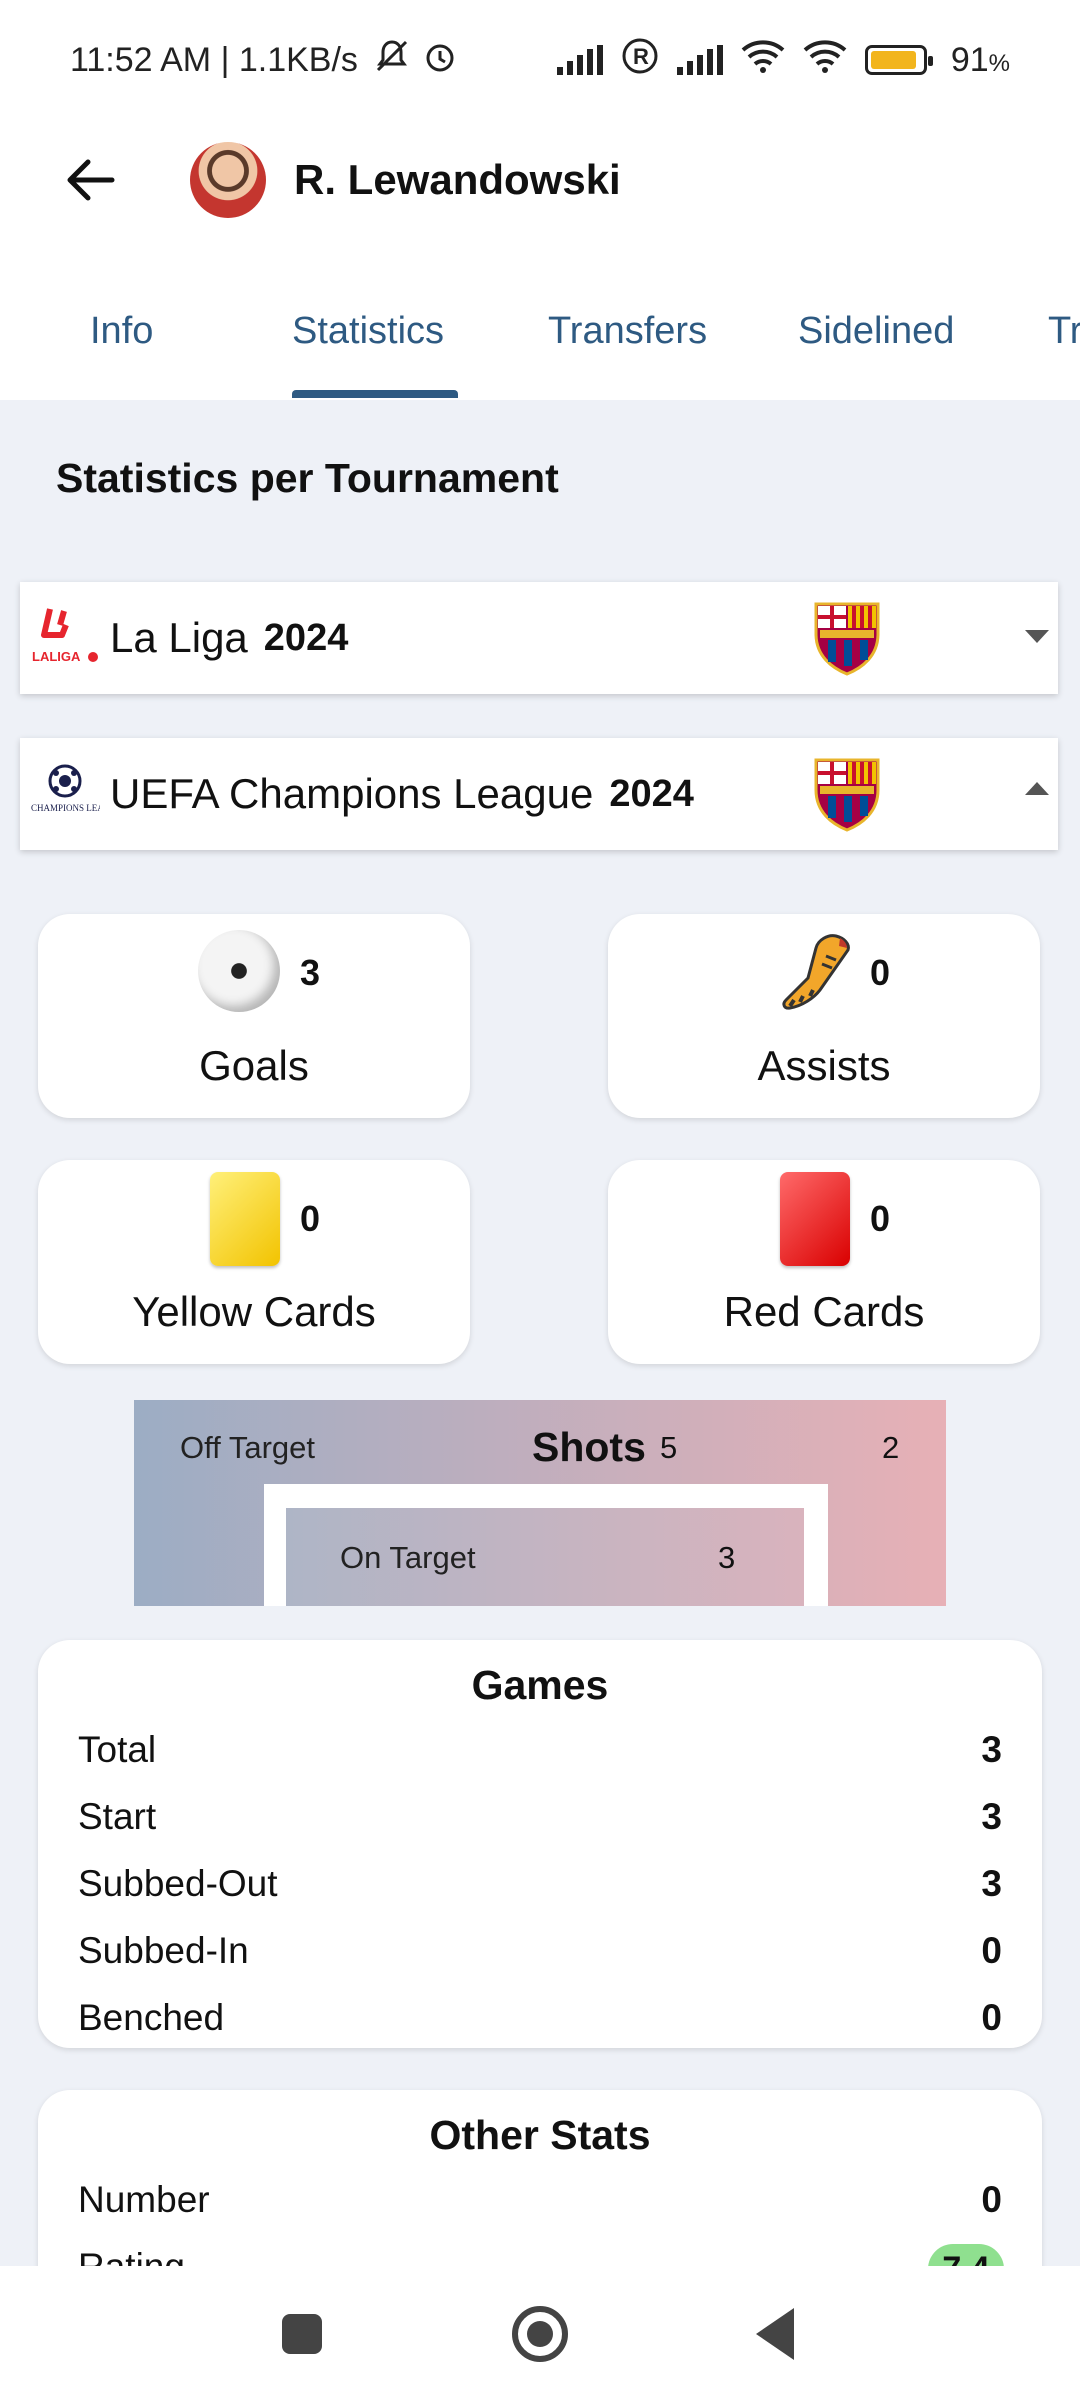 The width and height of the screenshot is (1080, 2400). I want to click on assists-value: 0, so click(880, 972).